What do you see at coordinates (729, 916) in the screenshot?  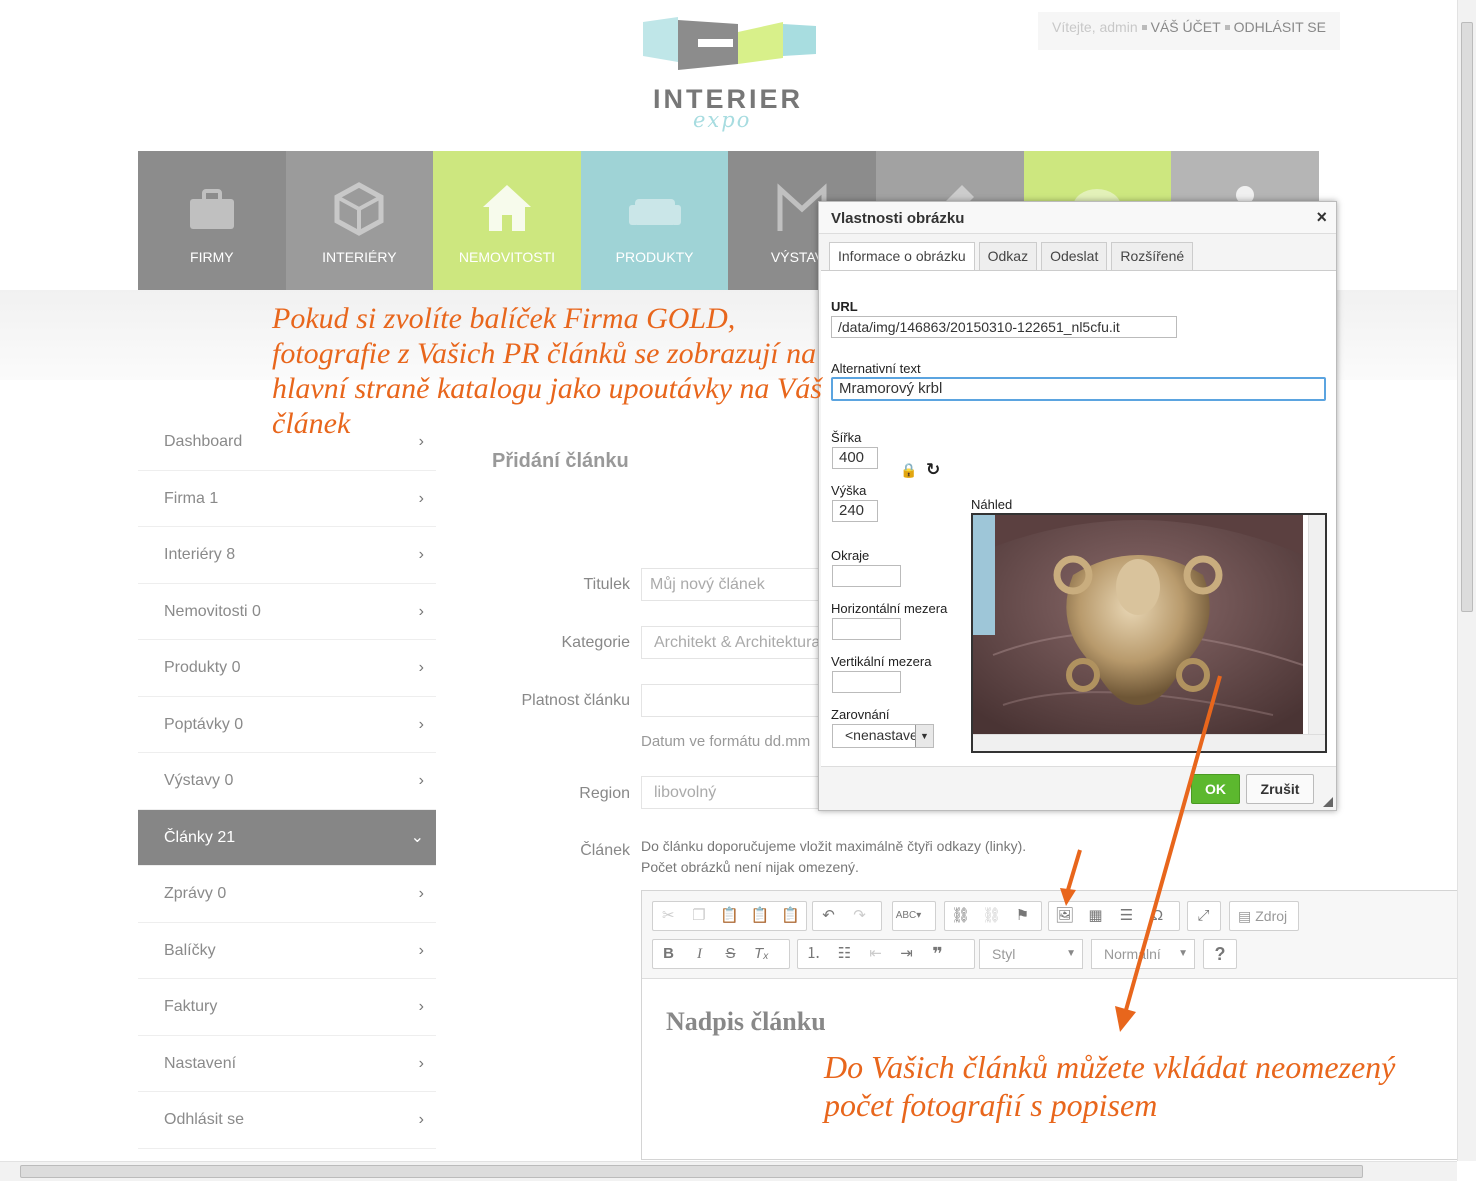 I see `paste-icon: 📋` at bounding box center [729, 916].